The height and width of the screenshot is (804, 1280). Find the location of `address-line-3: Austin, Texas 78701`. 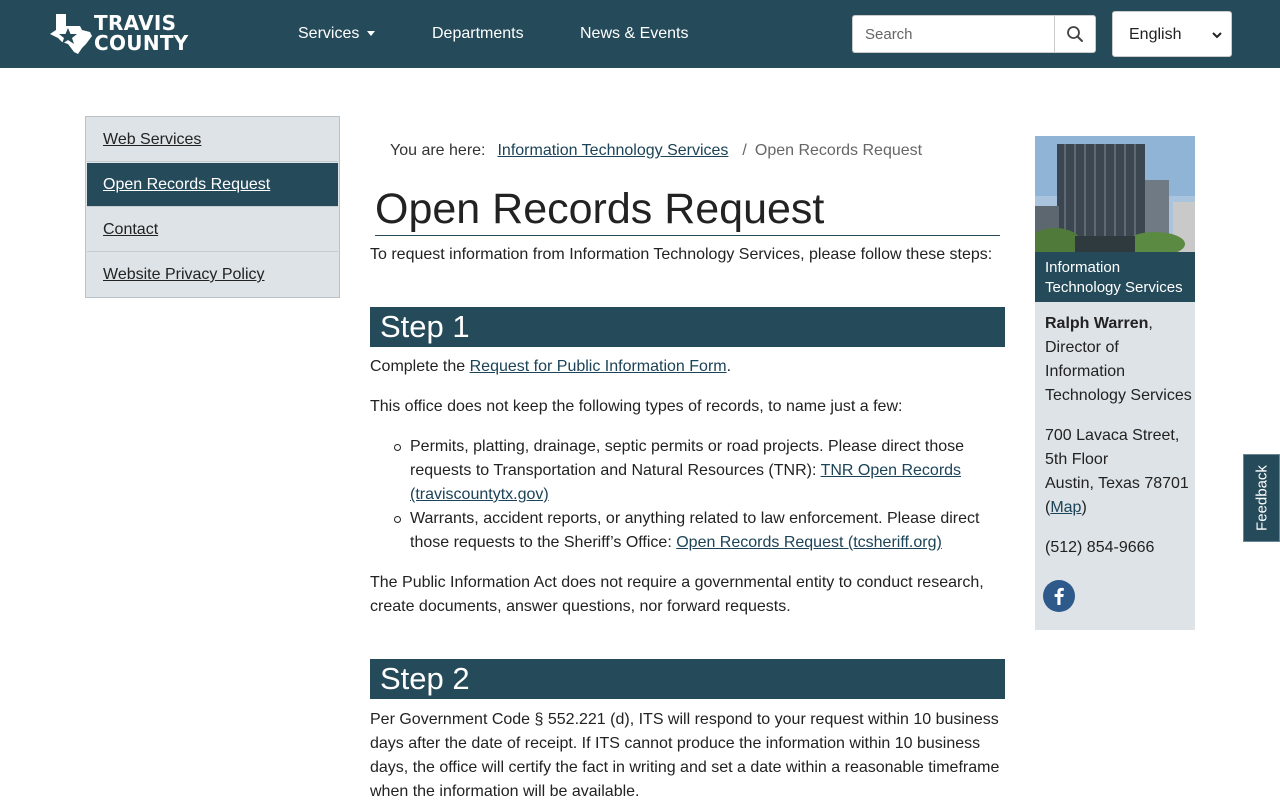

address-line-3: Austin, Texas 78701 is located at coordinates (1117, 483).